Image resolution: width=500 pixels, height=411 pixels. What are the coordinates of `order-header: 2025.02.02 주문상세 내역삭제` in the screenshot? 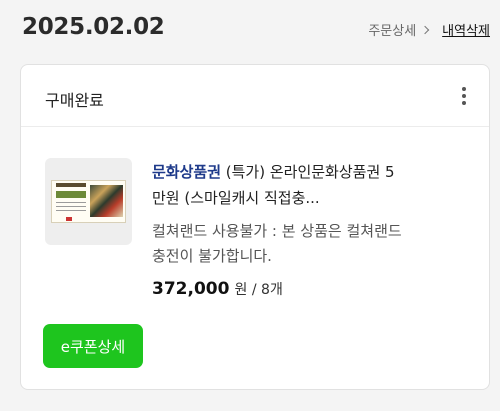 It's located at (256, 29).